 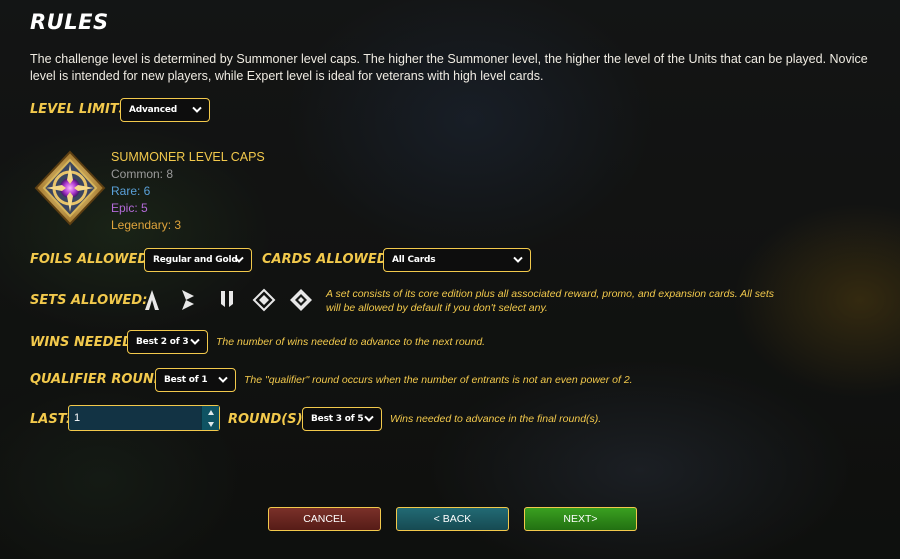 I want to click on qualifier-select: Best of 1, so click(x=195, y=380).